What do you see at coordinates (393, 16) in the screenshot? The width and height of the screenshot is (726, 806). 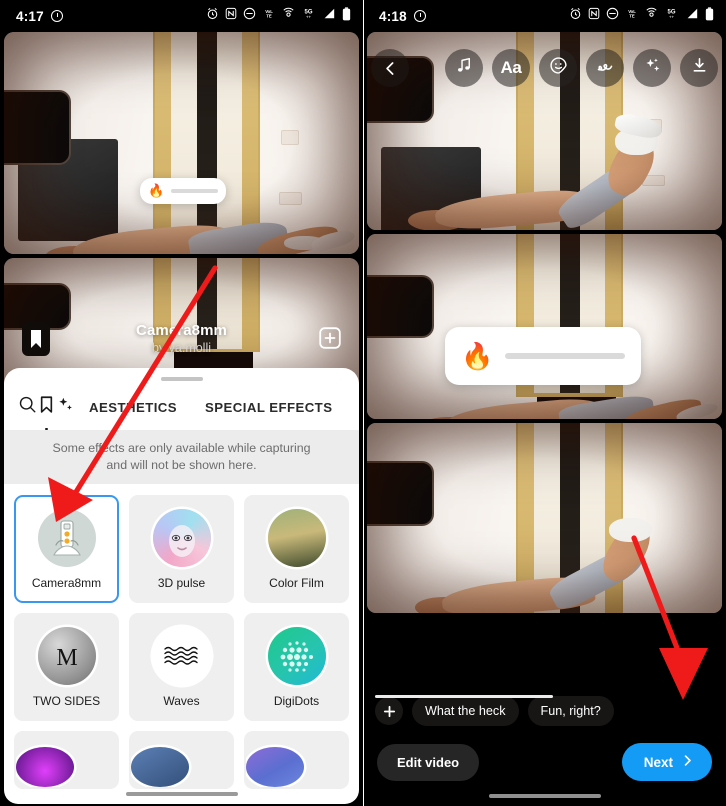 I see `status-time: 4:18` at bounding box center [393, 16].